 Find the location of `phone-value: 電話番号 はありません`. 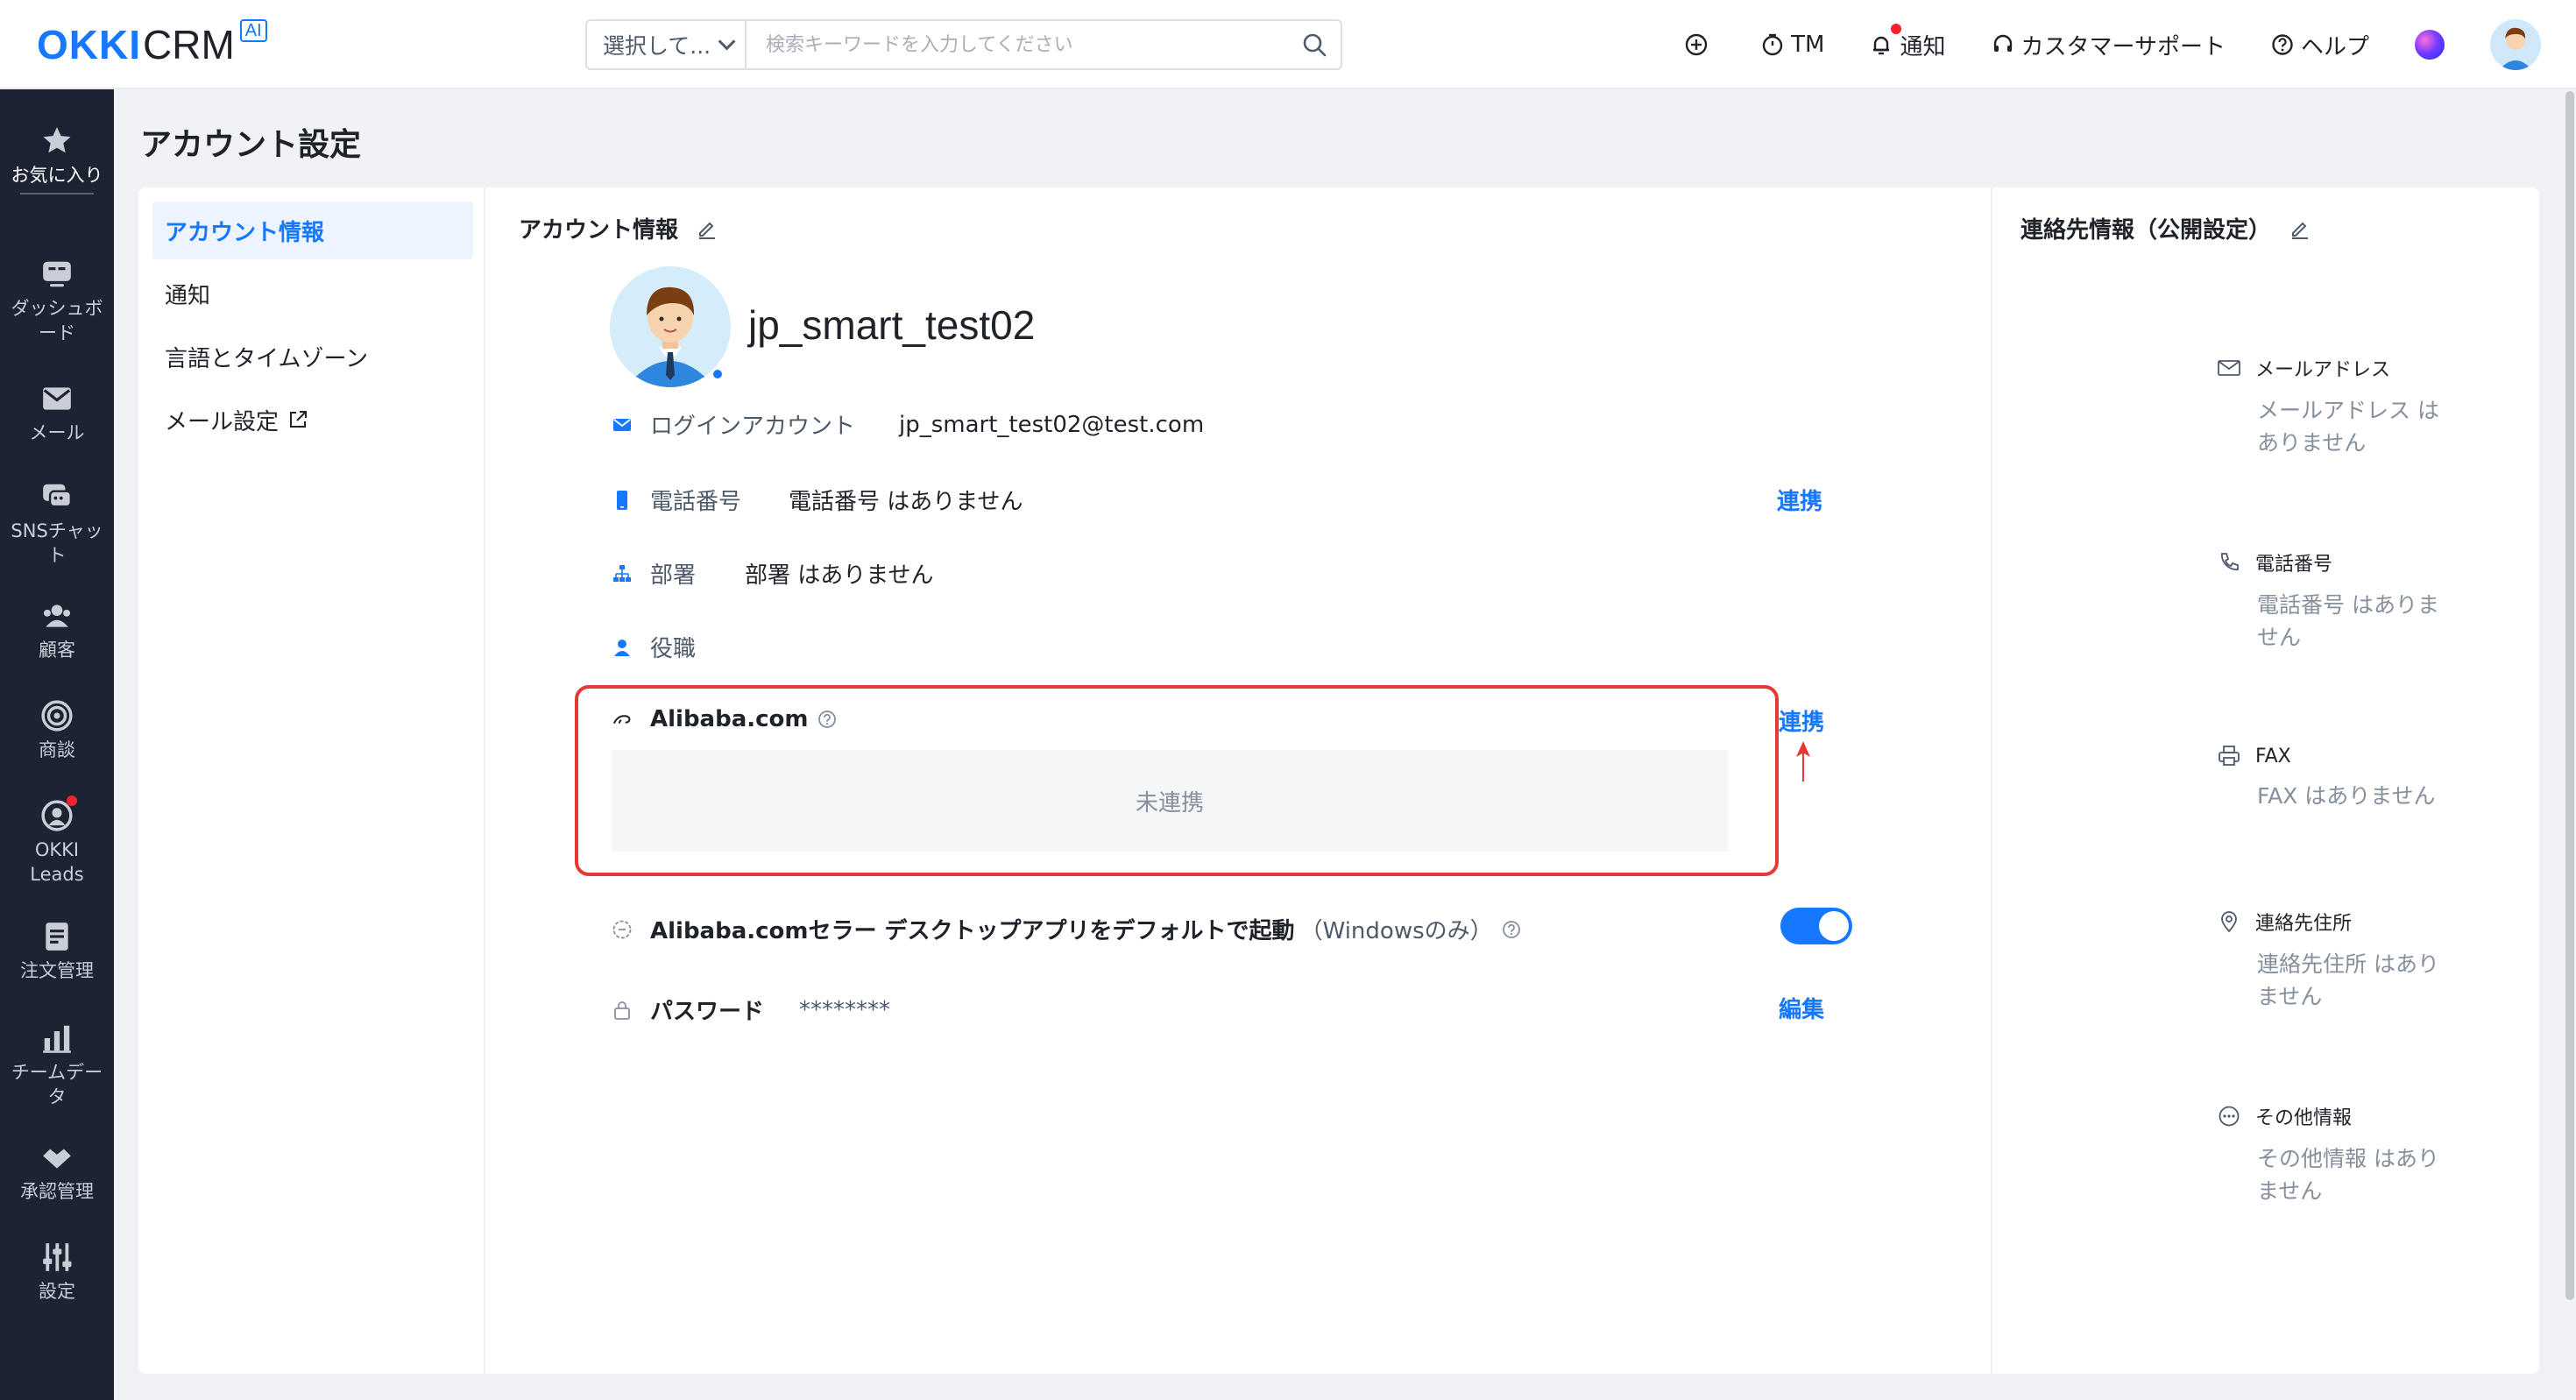

phone-value: 電話番号 はありません is located at coordinates (906, 502).